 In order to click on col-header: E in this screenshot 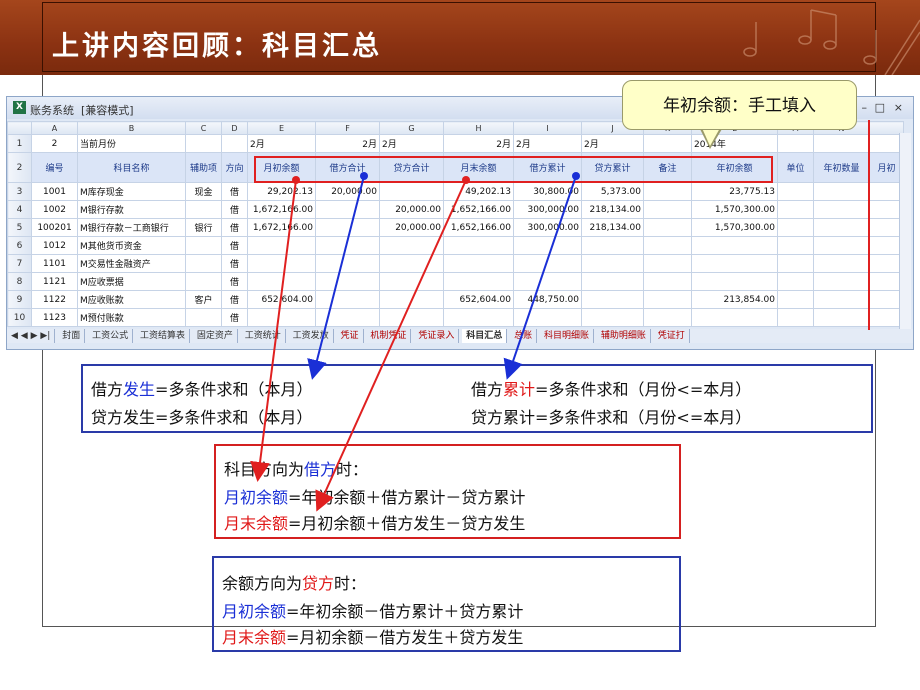, I will do `click(281, 128)`.